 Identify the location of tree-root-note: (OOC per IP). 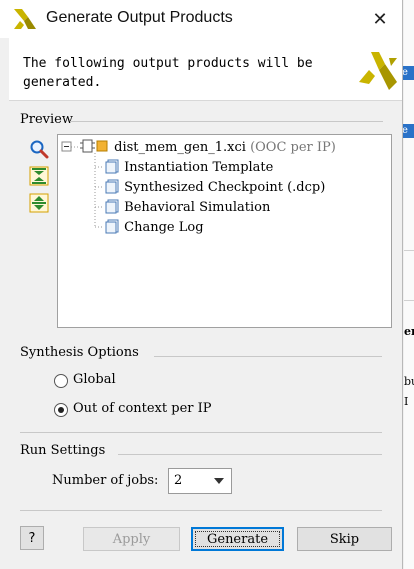
(293, 147).